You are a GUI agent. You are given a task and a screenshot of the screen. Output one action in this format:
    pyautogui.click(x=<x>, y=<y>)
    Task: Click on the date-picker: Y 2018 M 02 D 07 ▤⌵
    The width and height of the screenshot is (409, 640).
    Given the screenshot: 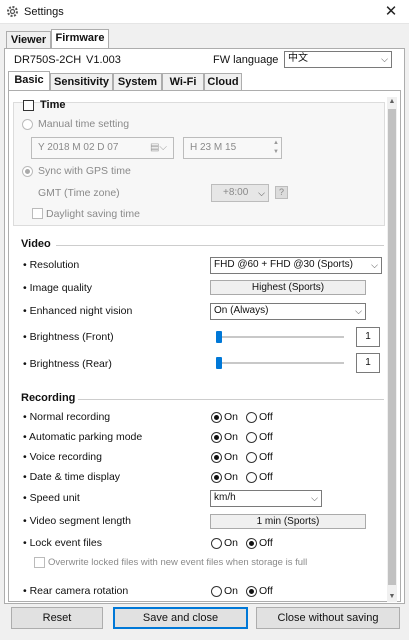 What is the action you would take?
    pyautogui.click(x=102, y=148)
    